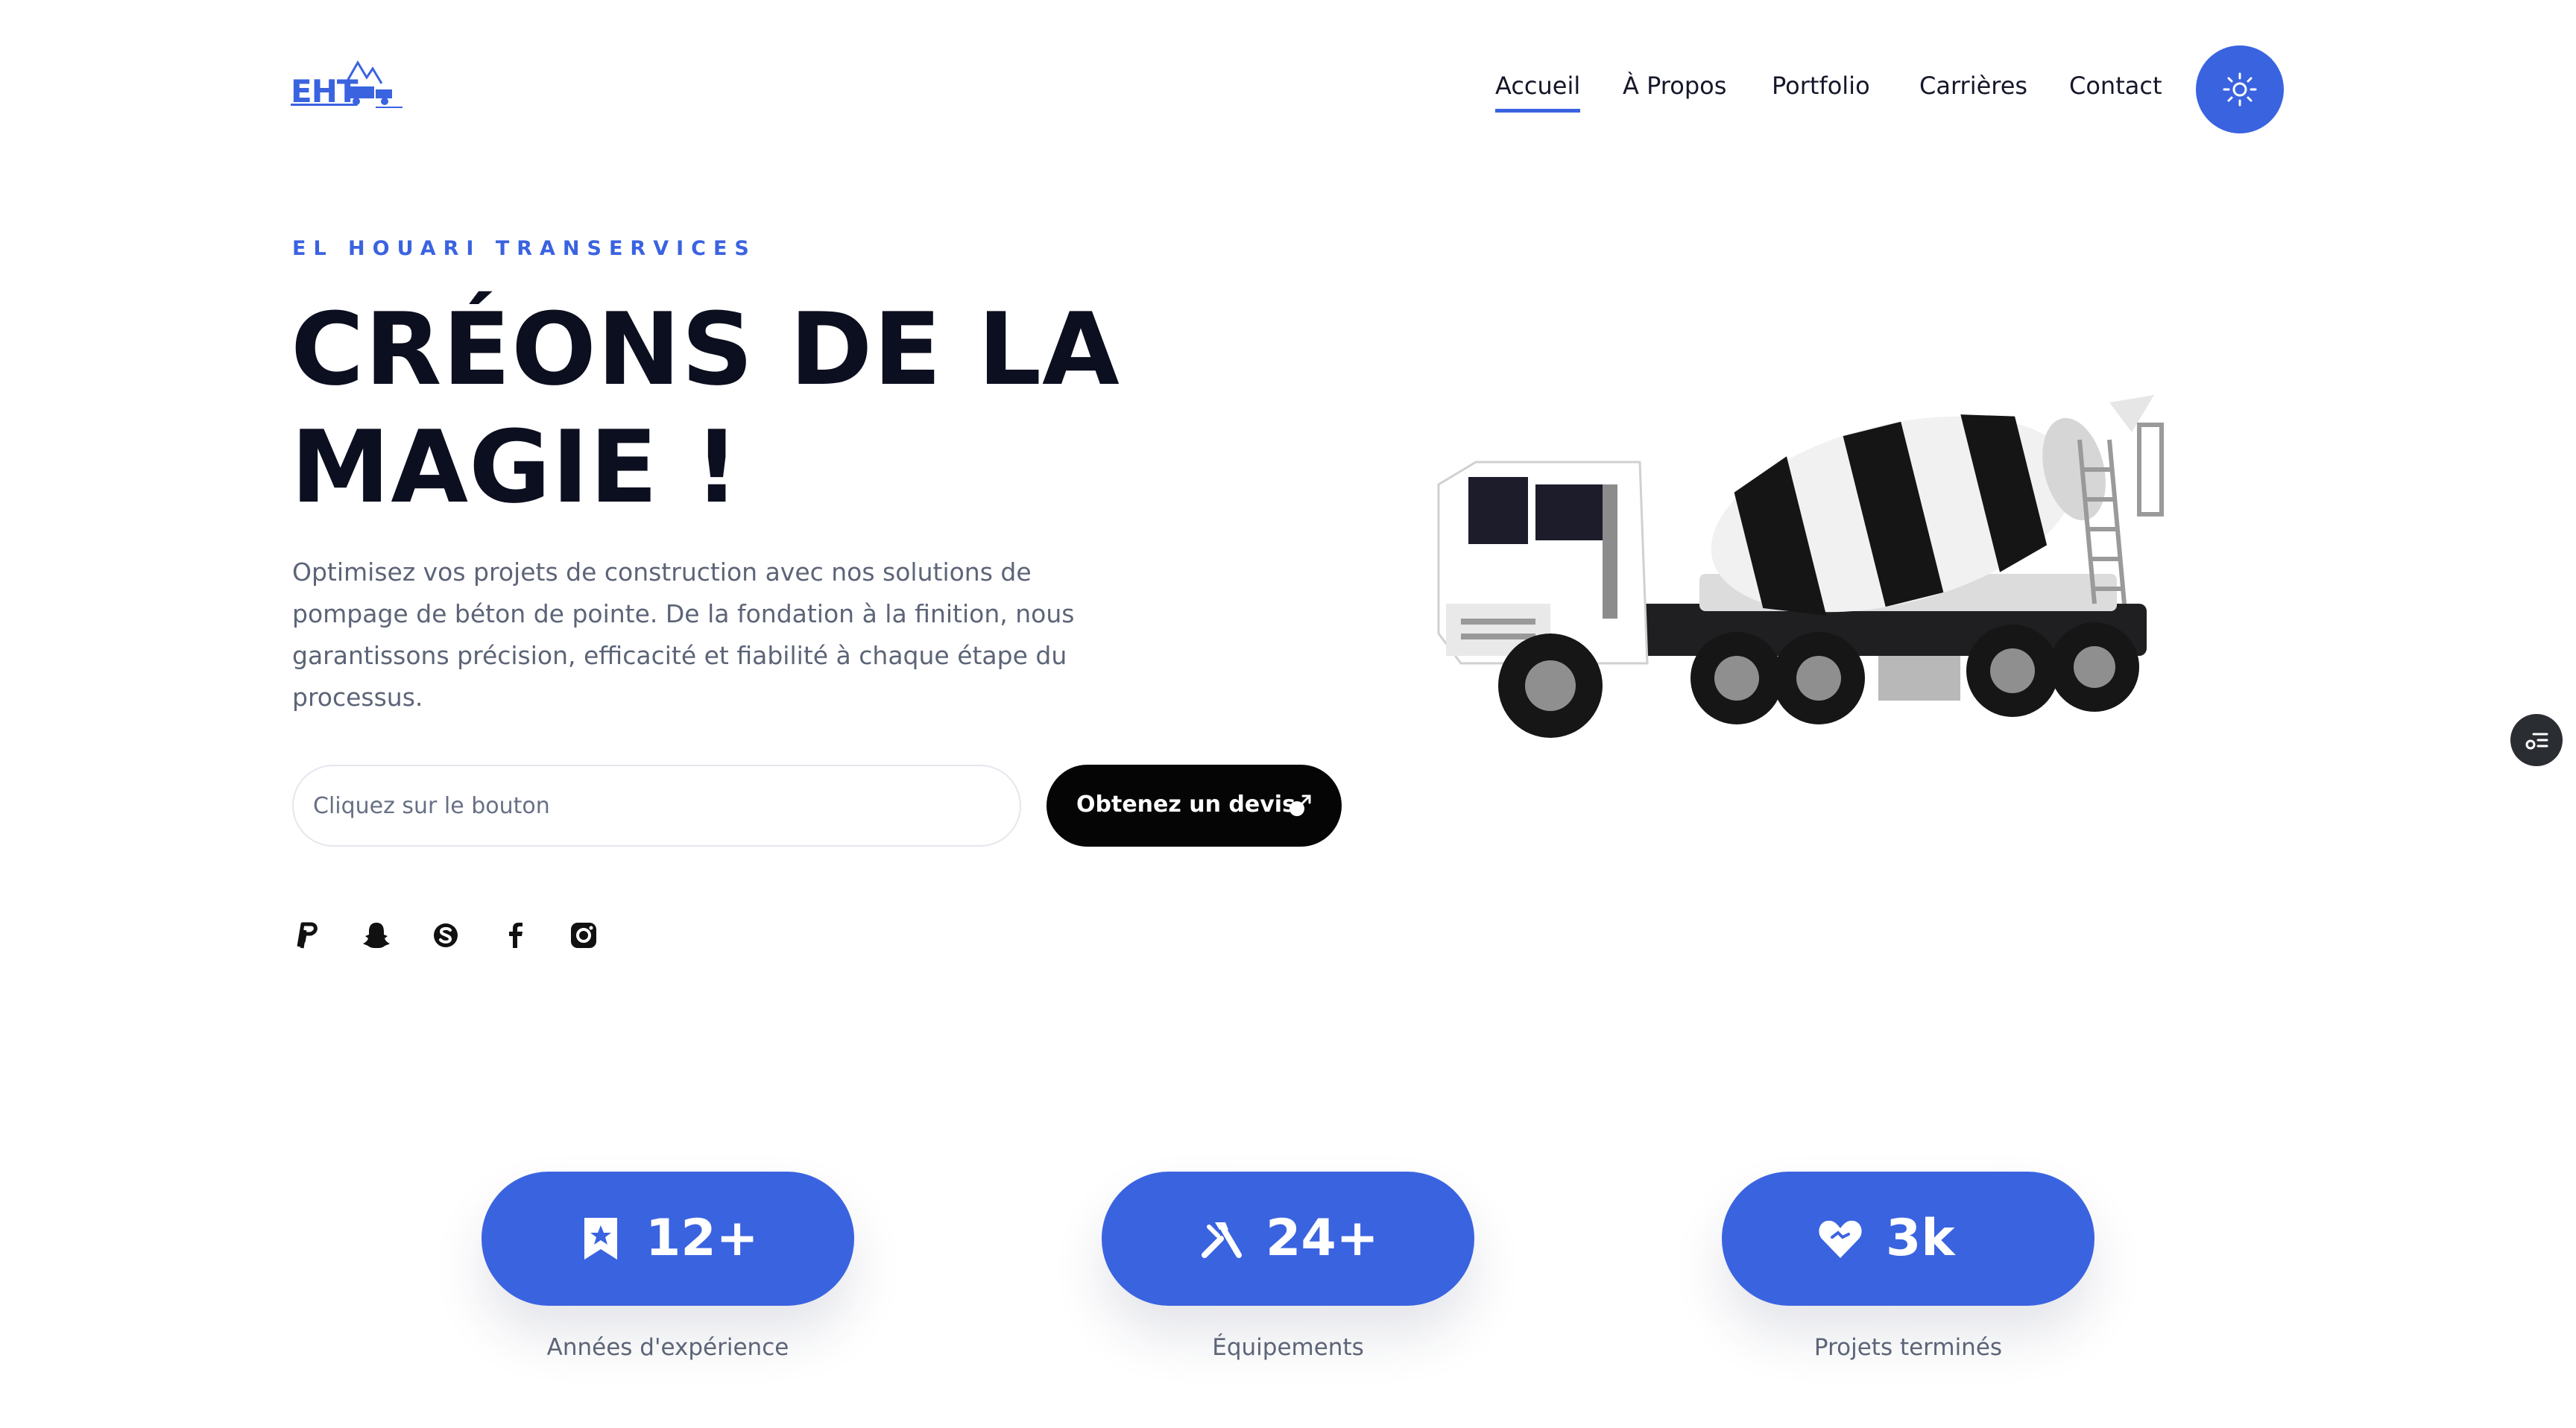  I want to click on paypal-icon, so click(307, 935).